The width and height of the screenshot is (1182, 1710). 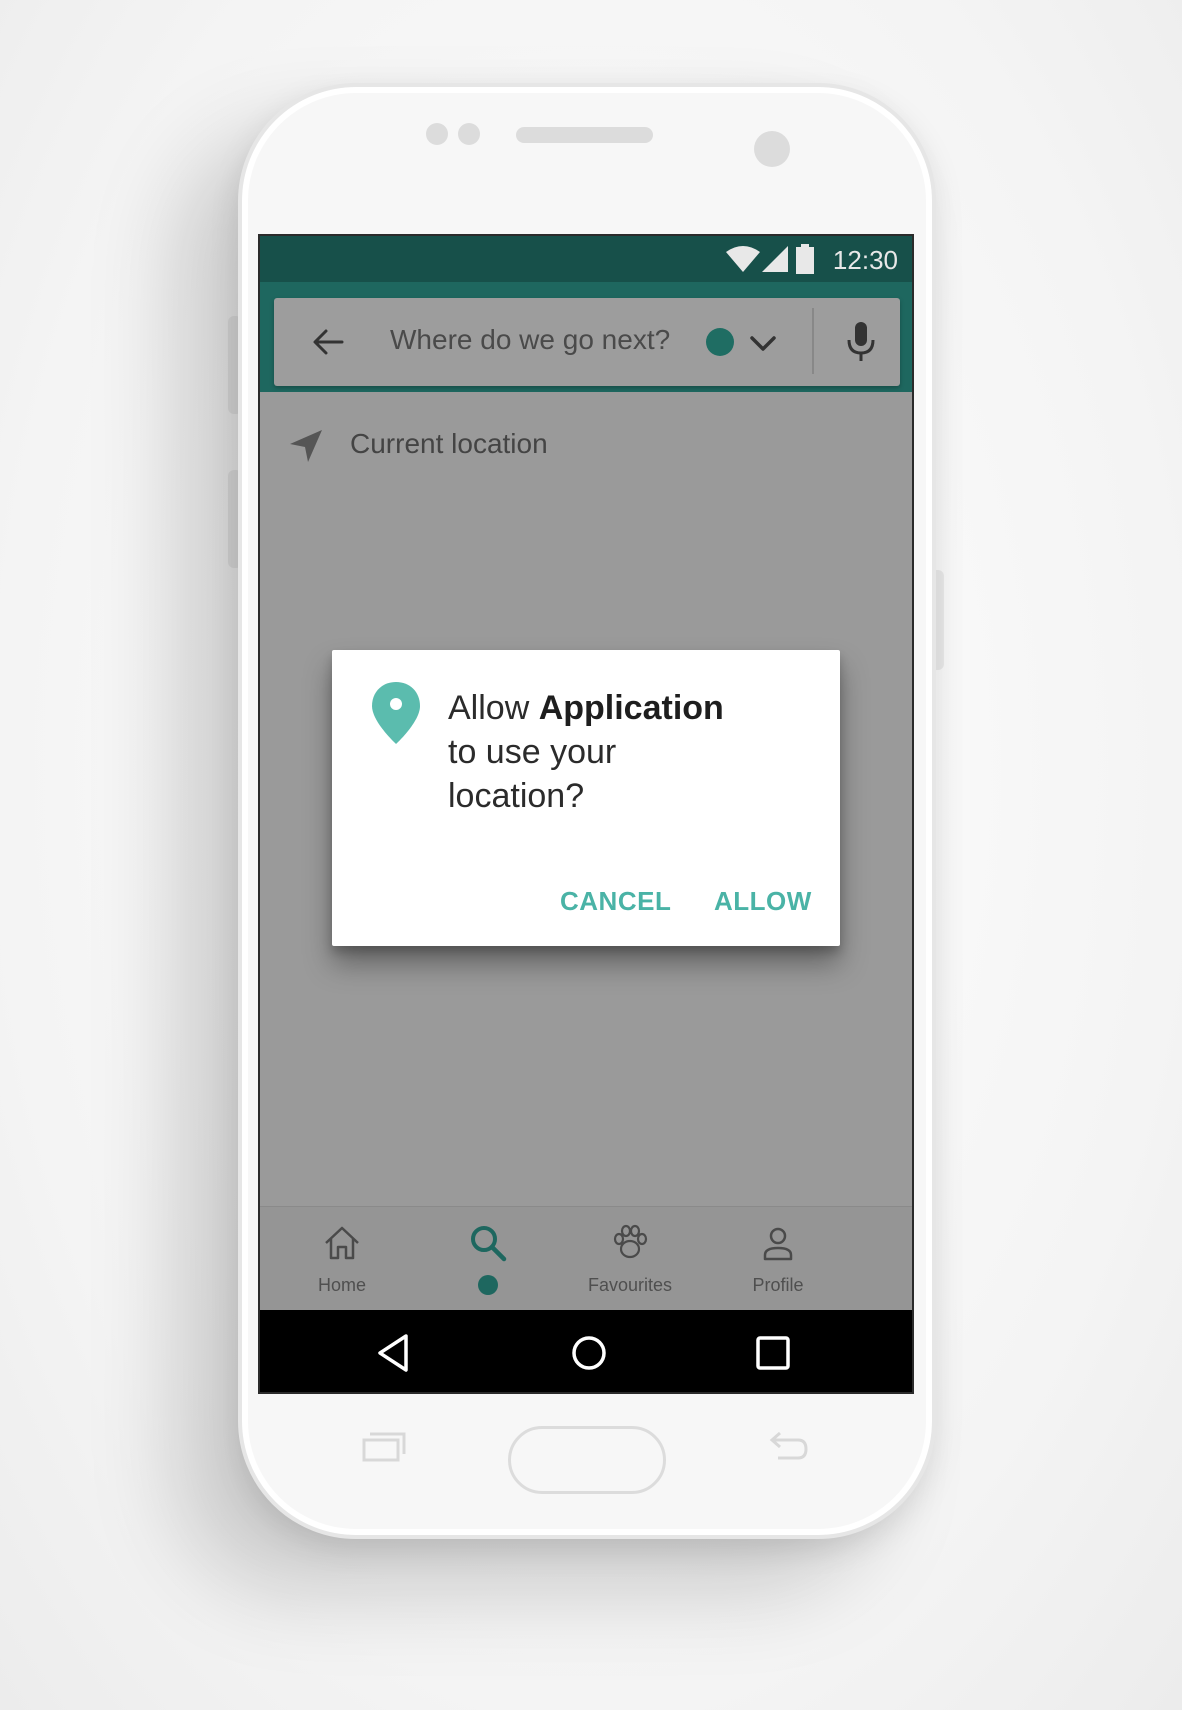 What do you see at coordinates (396, 713) in the screenshot?
I see `location-pin-icon` at bounding box center [396, 713].